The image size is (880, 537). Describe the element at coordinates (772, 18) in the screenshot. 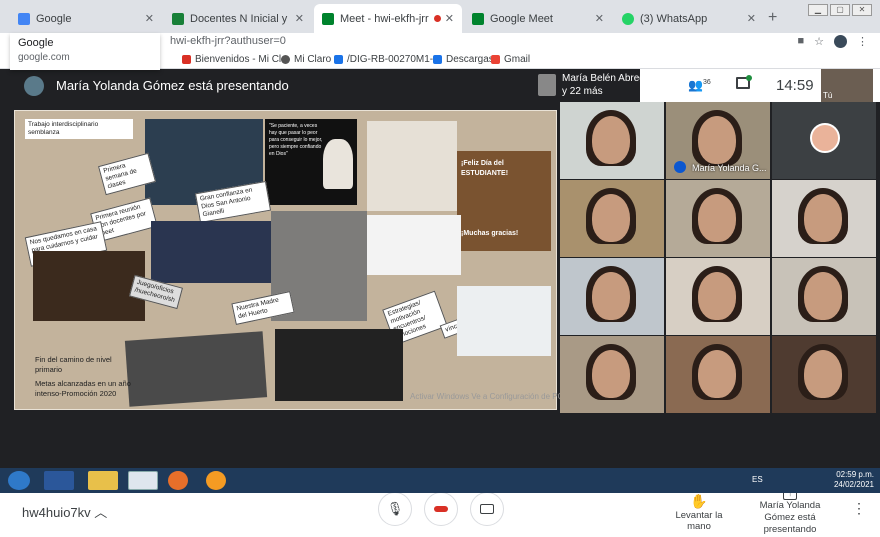

I see `new-tab-button: +` at that location.